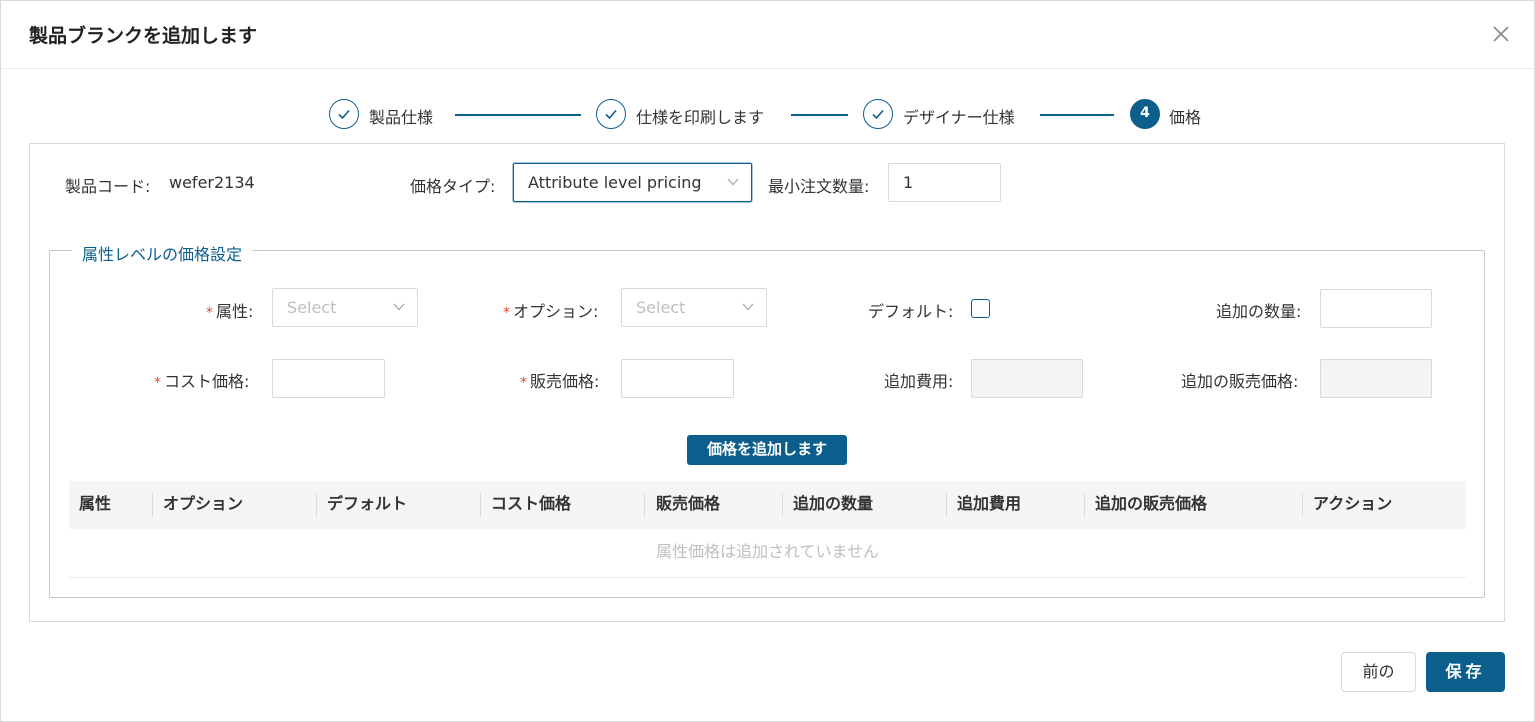 Image resolution: width=1535 pixels, height=722 pixels. Describe the element at coordinates (1376, 308) in the screenshot. I see `additional-qty-input` at that location.